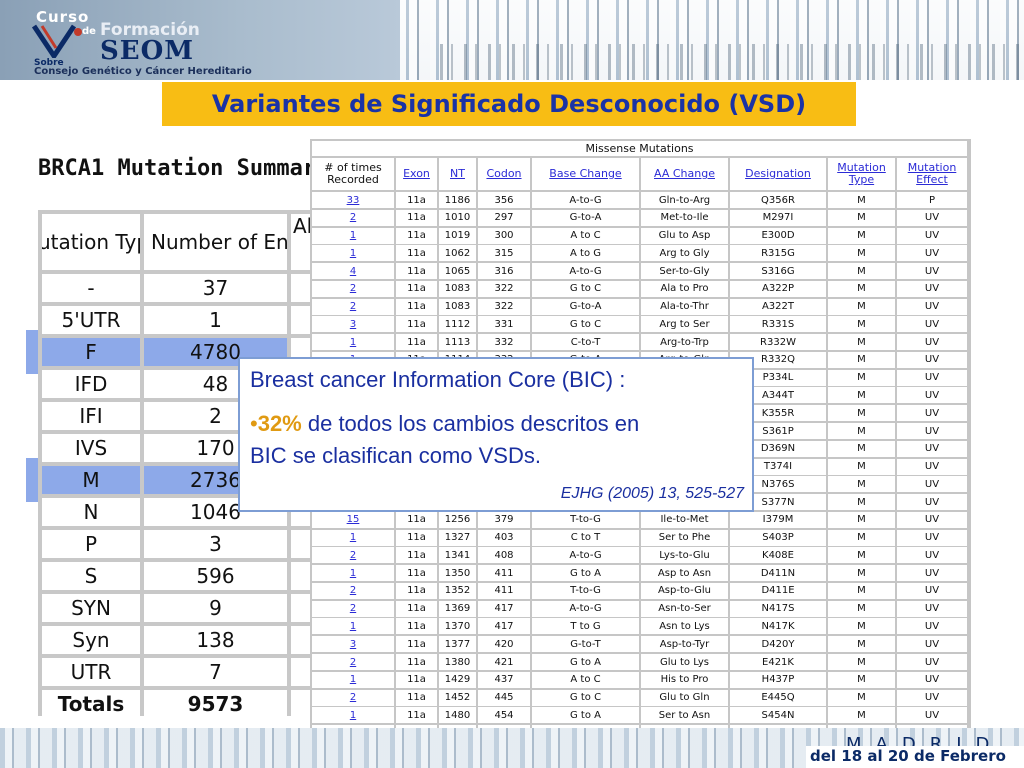 The width and height of the screenshot is (1024, 768). What do you see at coordinates (932, 200) in the screenshot?
I see `missense-cell-8: P` at bounding box center [932, 200].